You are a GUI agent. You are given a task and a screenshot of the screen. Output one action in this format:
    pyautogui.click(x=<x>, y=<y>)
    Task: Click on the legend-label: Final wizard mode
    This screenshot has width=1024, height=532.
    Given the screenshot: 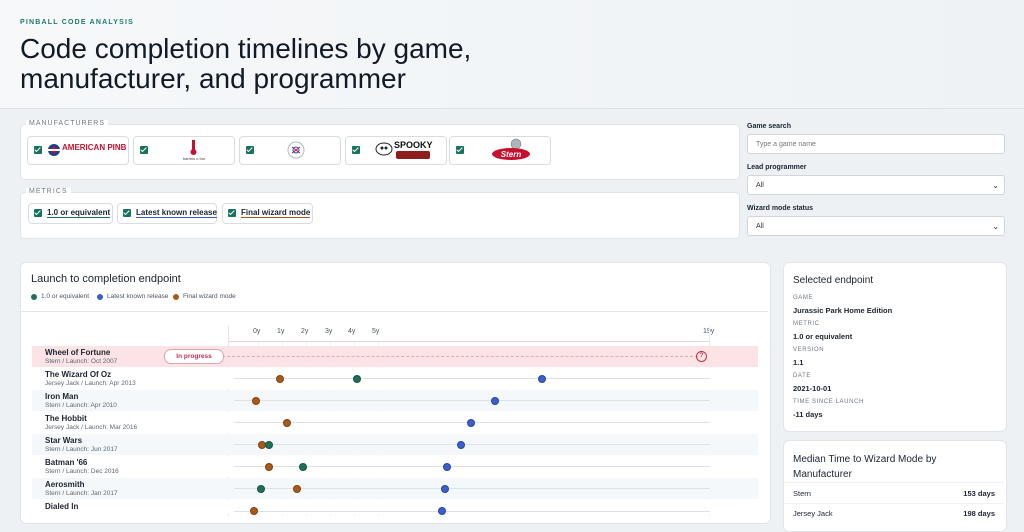 What is the action you would take?
    pyautogui.click(x=209, y=296)
    